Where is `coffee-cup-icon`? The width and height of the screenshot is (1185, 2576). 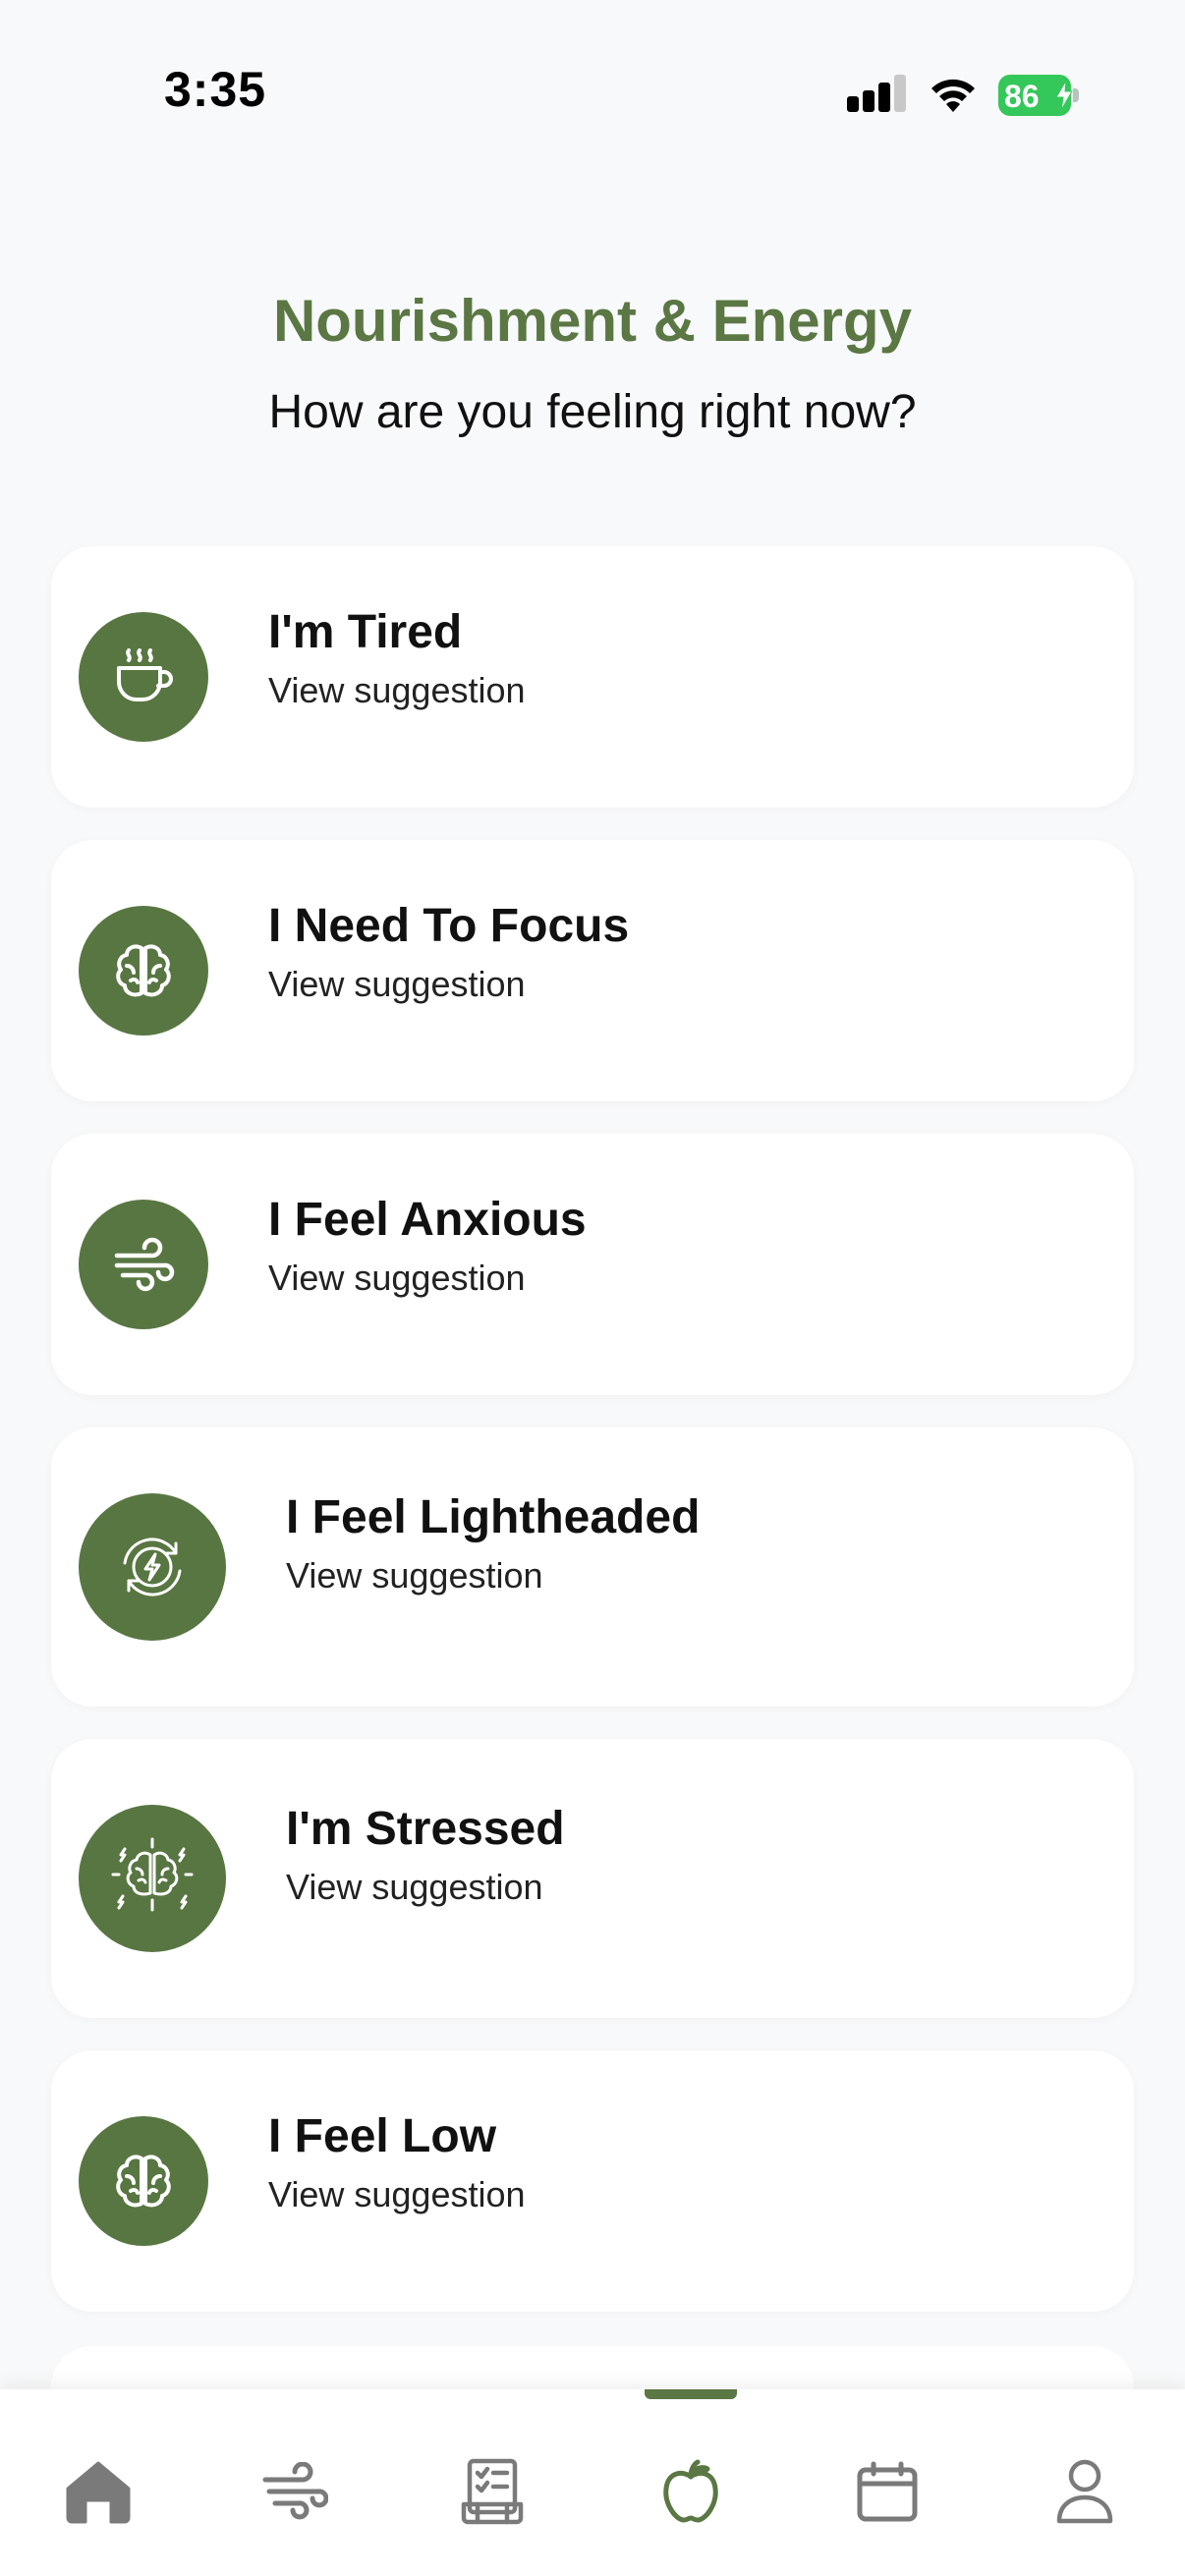
coffee-cup-icon is located at coordinates (144, 677).